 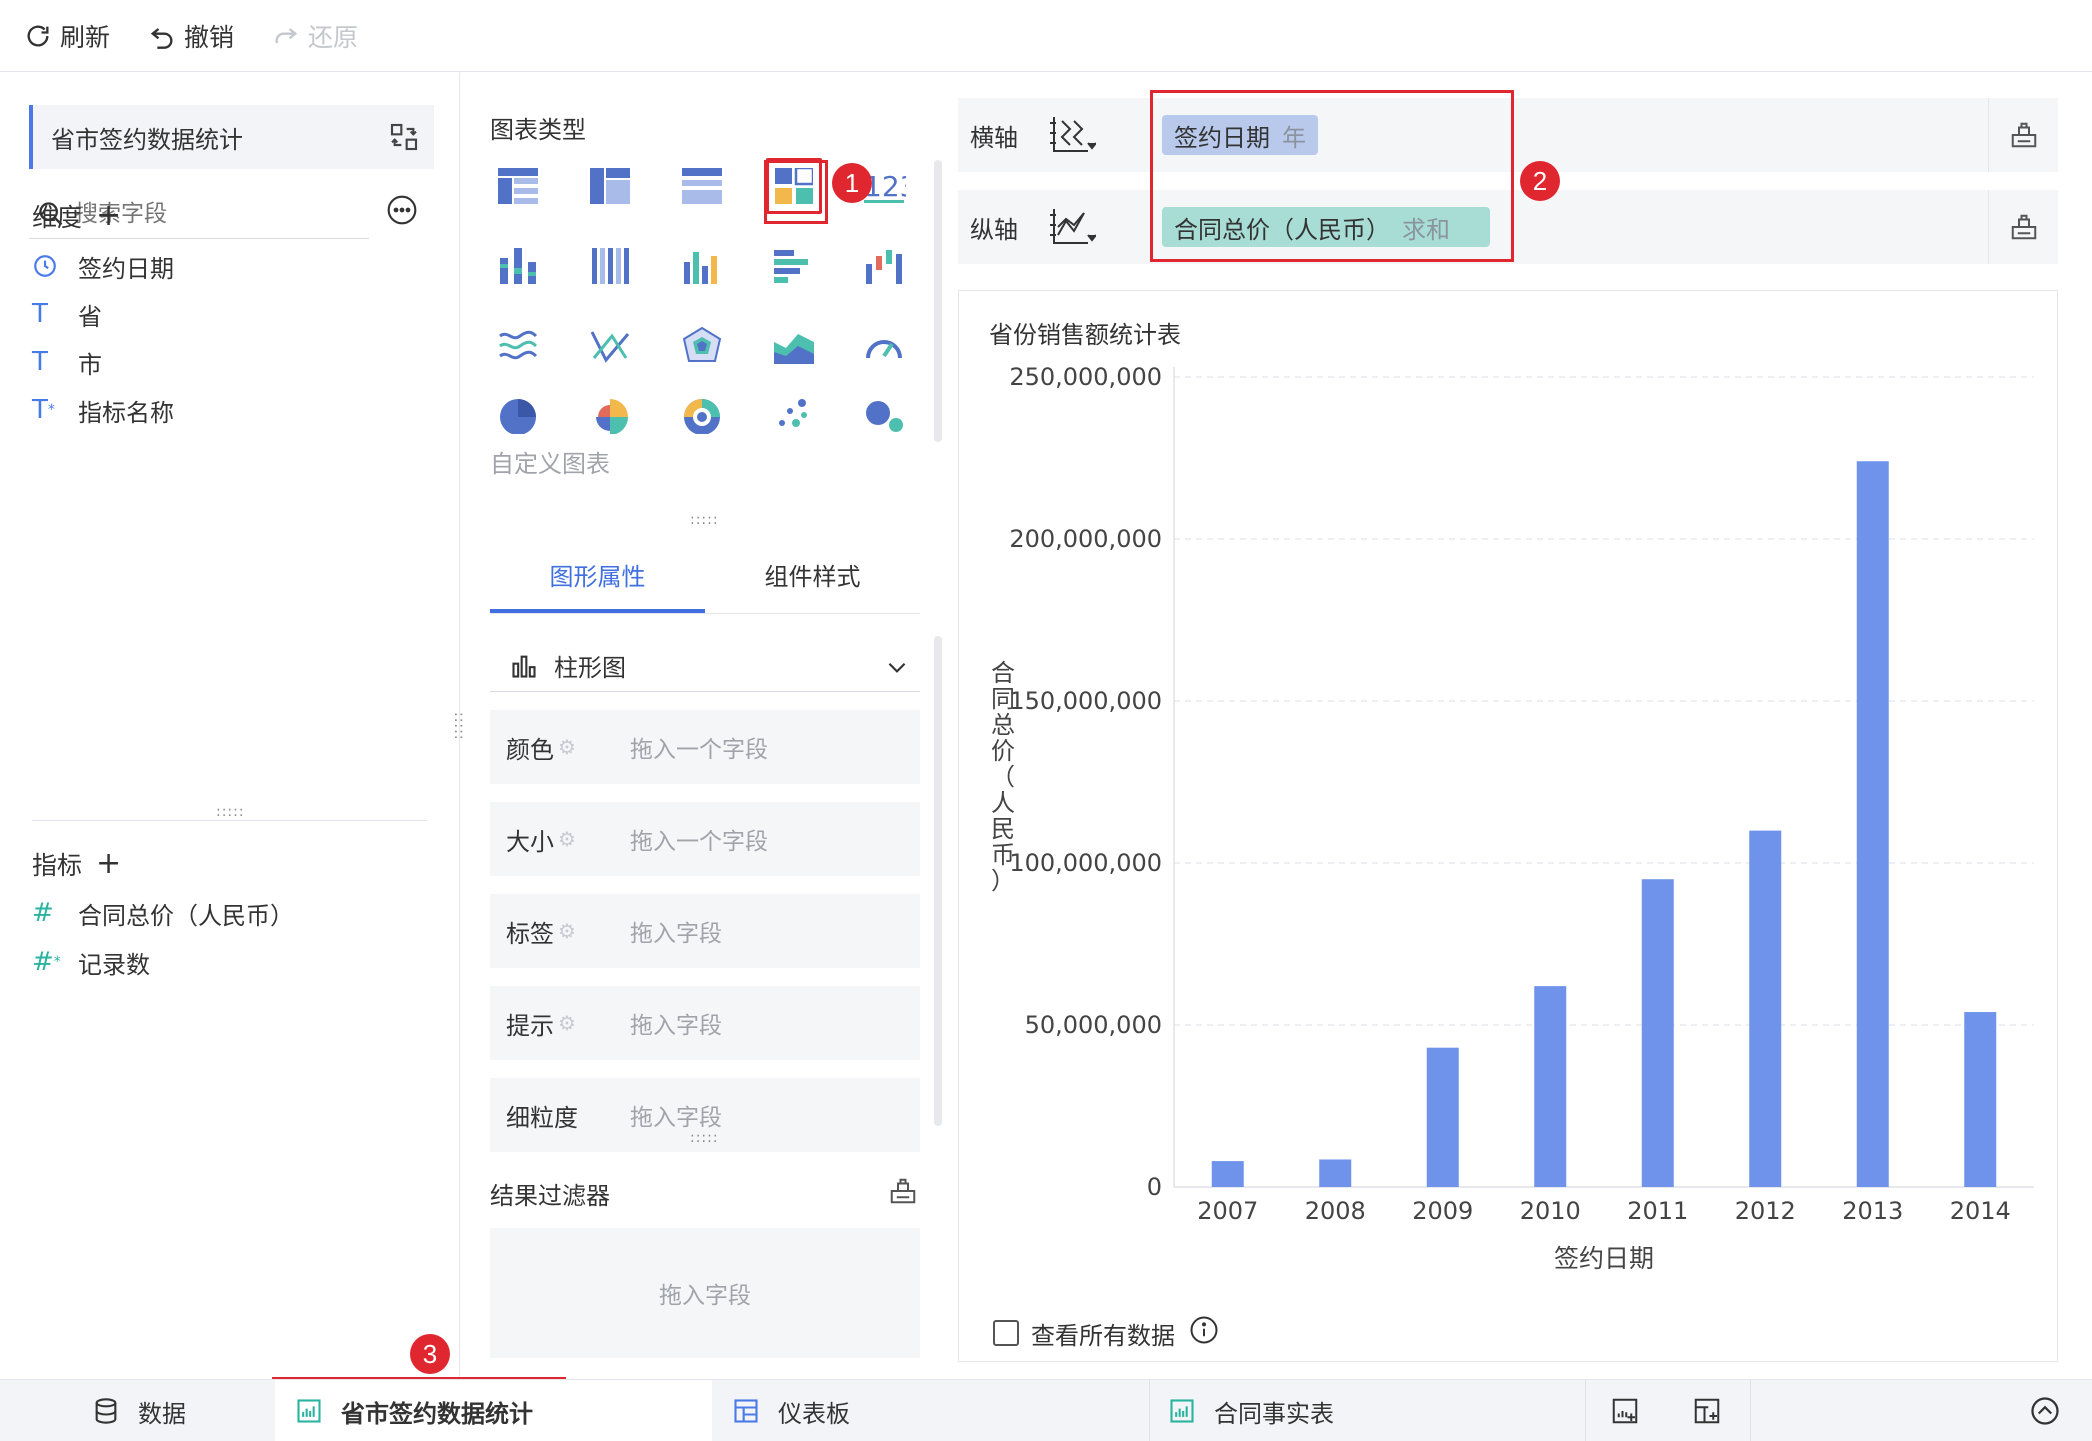 I want to click on dimension-item: T 省, so click(x=67, y=314).